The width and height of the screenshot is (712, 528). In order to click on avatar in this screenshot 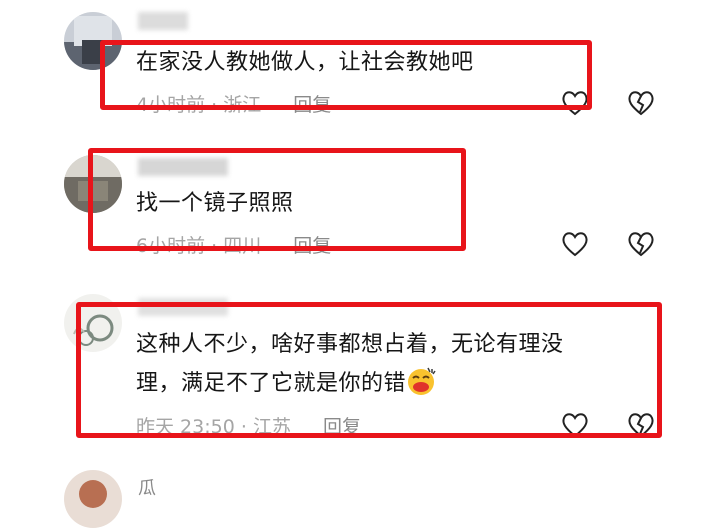, I will do `click(93, 499)`.